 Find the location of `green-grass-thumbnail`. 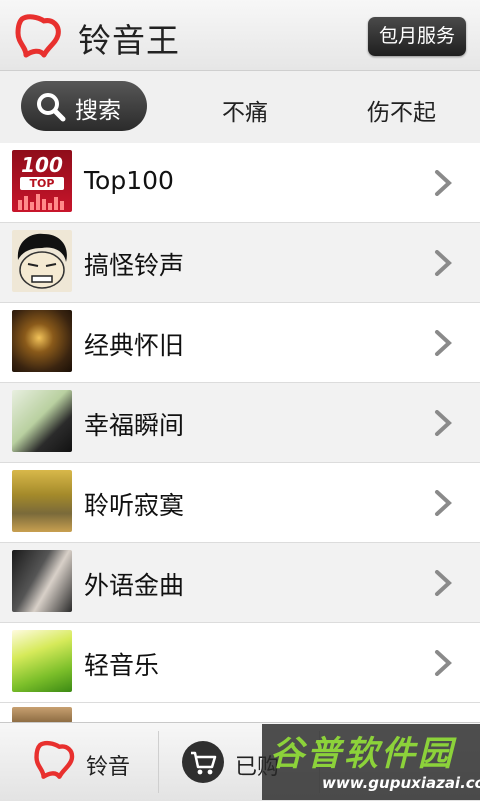

green-grass-thumbnail is located at coordinates (42, 661).